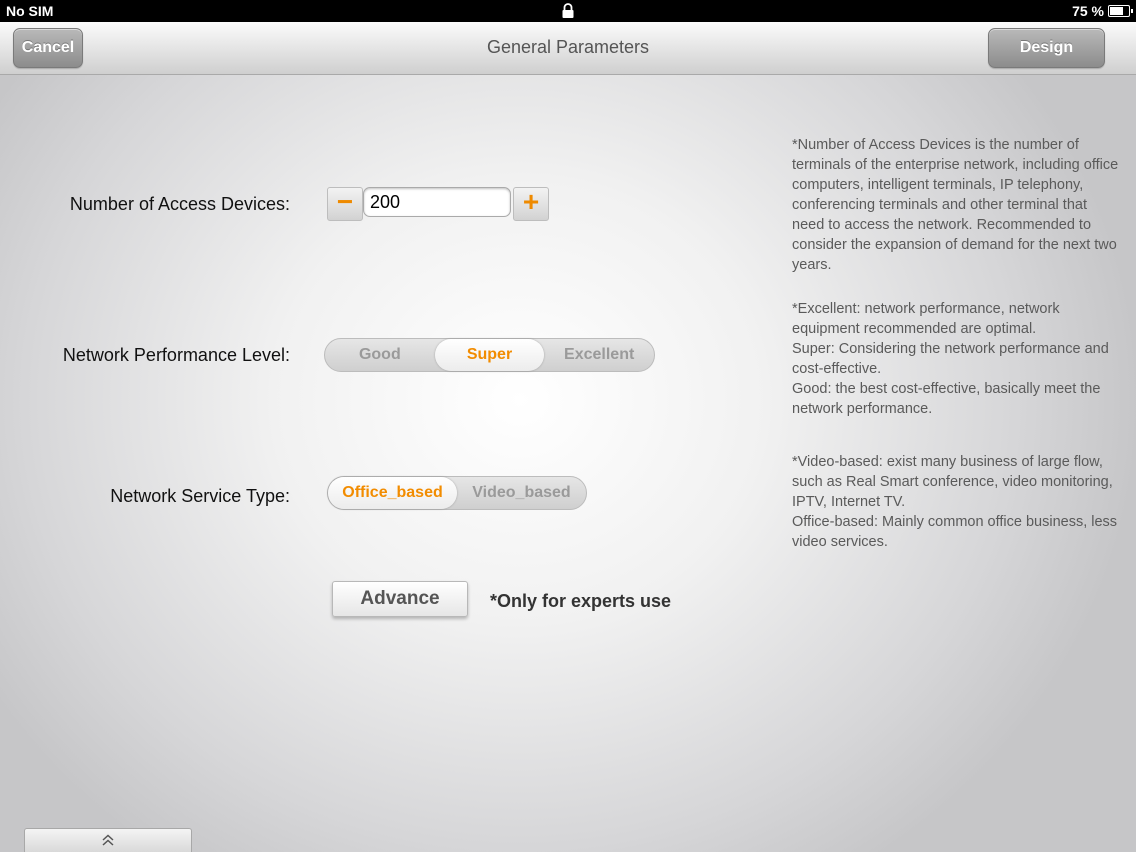 Image resolution: width=1136 pixels, height=852 pixels. What do you see at coordinates (531, 204) in the screenshot?
I see `increment-button: +` at bounding box center [531, 204].